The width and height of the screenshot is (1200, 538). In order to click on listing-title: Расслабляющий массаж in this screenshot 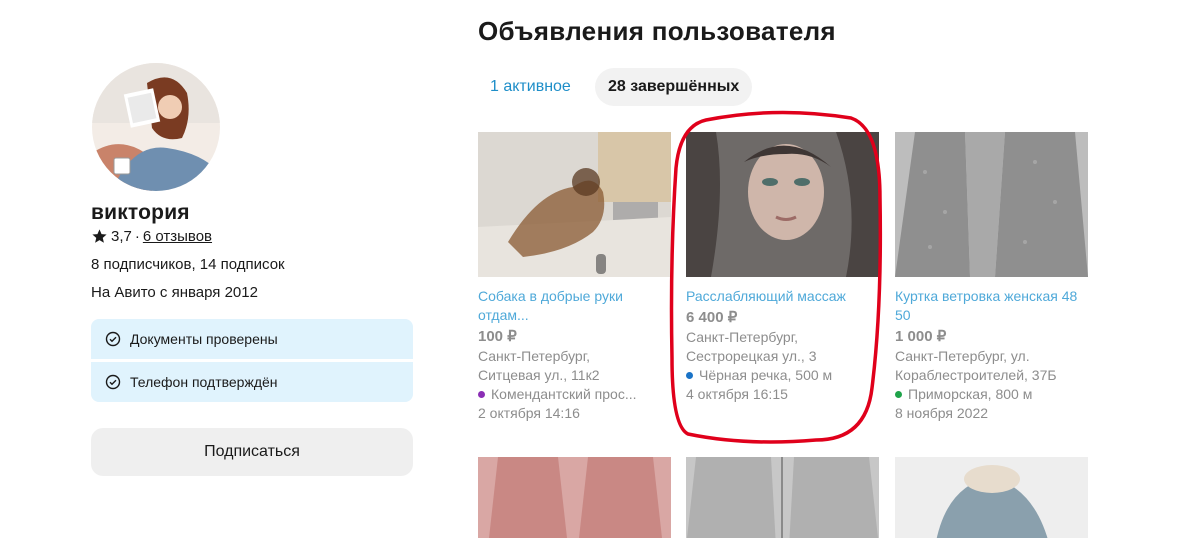, I will do `click(782, 296)`.